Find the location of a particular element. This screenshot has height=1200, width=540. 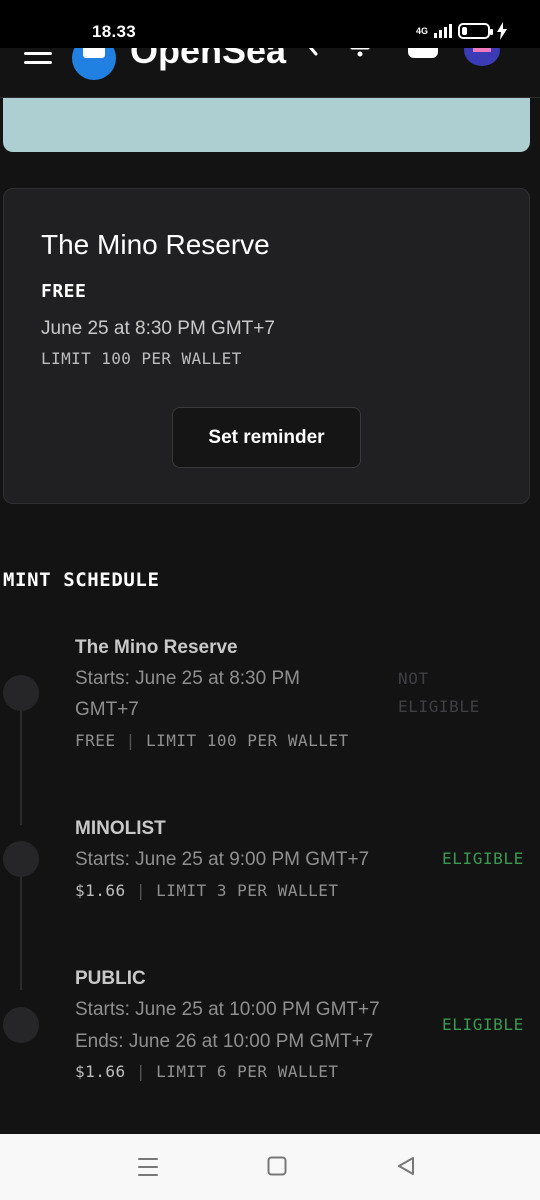

network-type: 4G is located at coordinates (421, 30).